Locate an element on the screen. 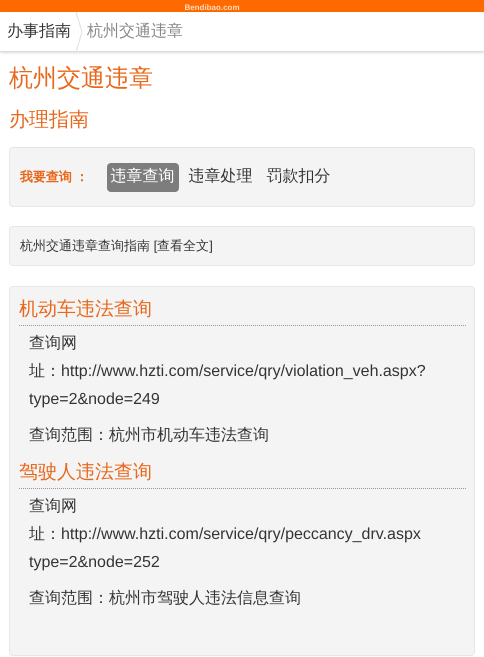  address-text: 查询网 址：http://www.hzti.com/service/qry/violation_veh.aspx? type=2&node=249 is located at coordinates (227, 372).